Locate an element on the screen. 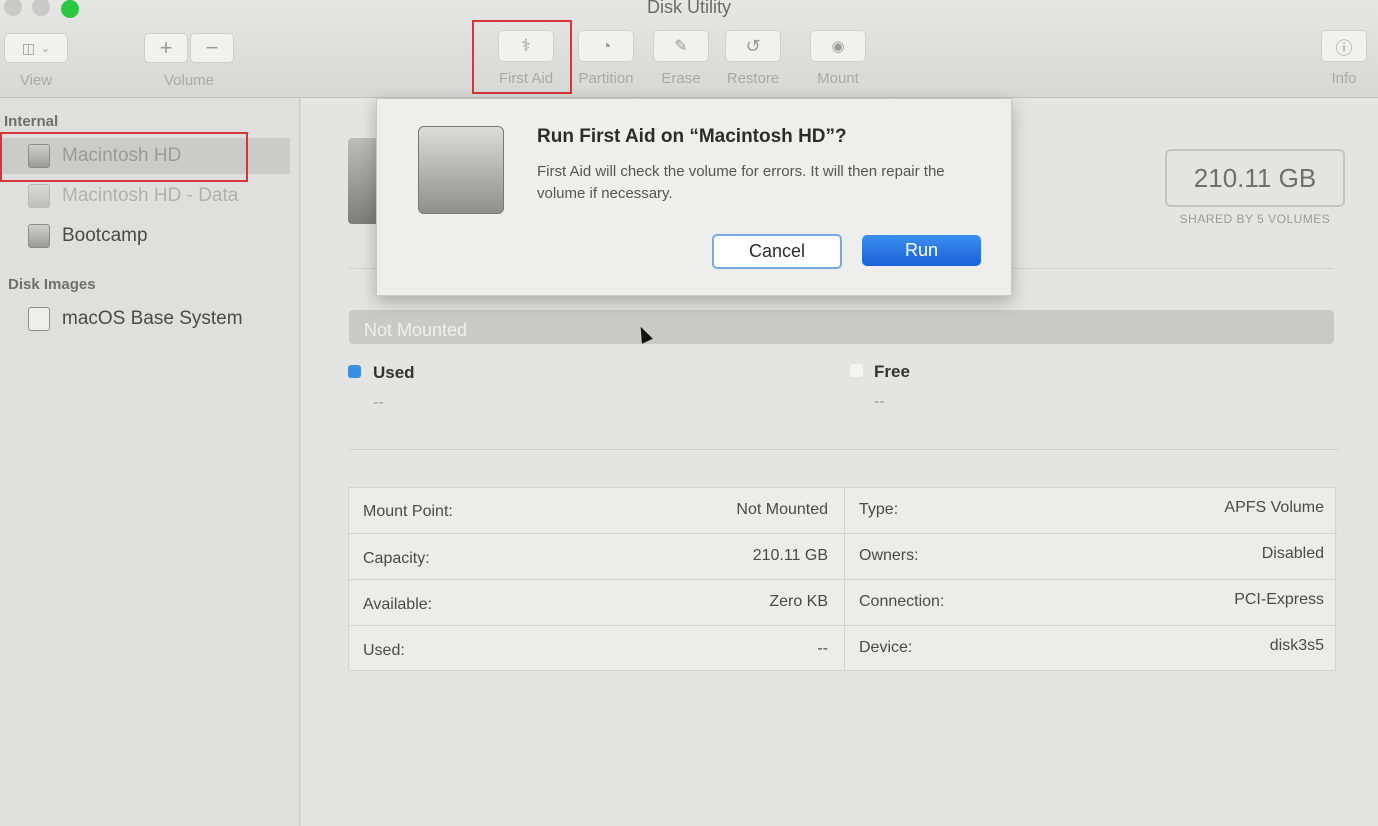 This screenshot has height=826, width=1378. minus-icon: − is located at coordinates (212, 47).